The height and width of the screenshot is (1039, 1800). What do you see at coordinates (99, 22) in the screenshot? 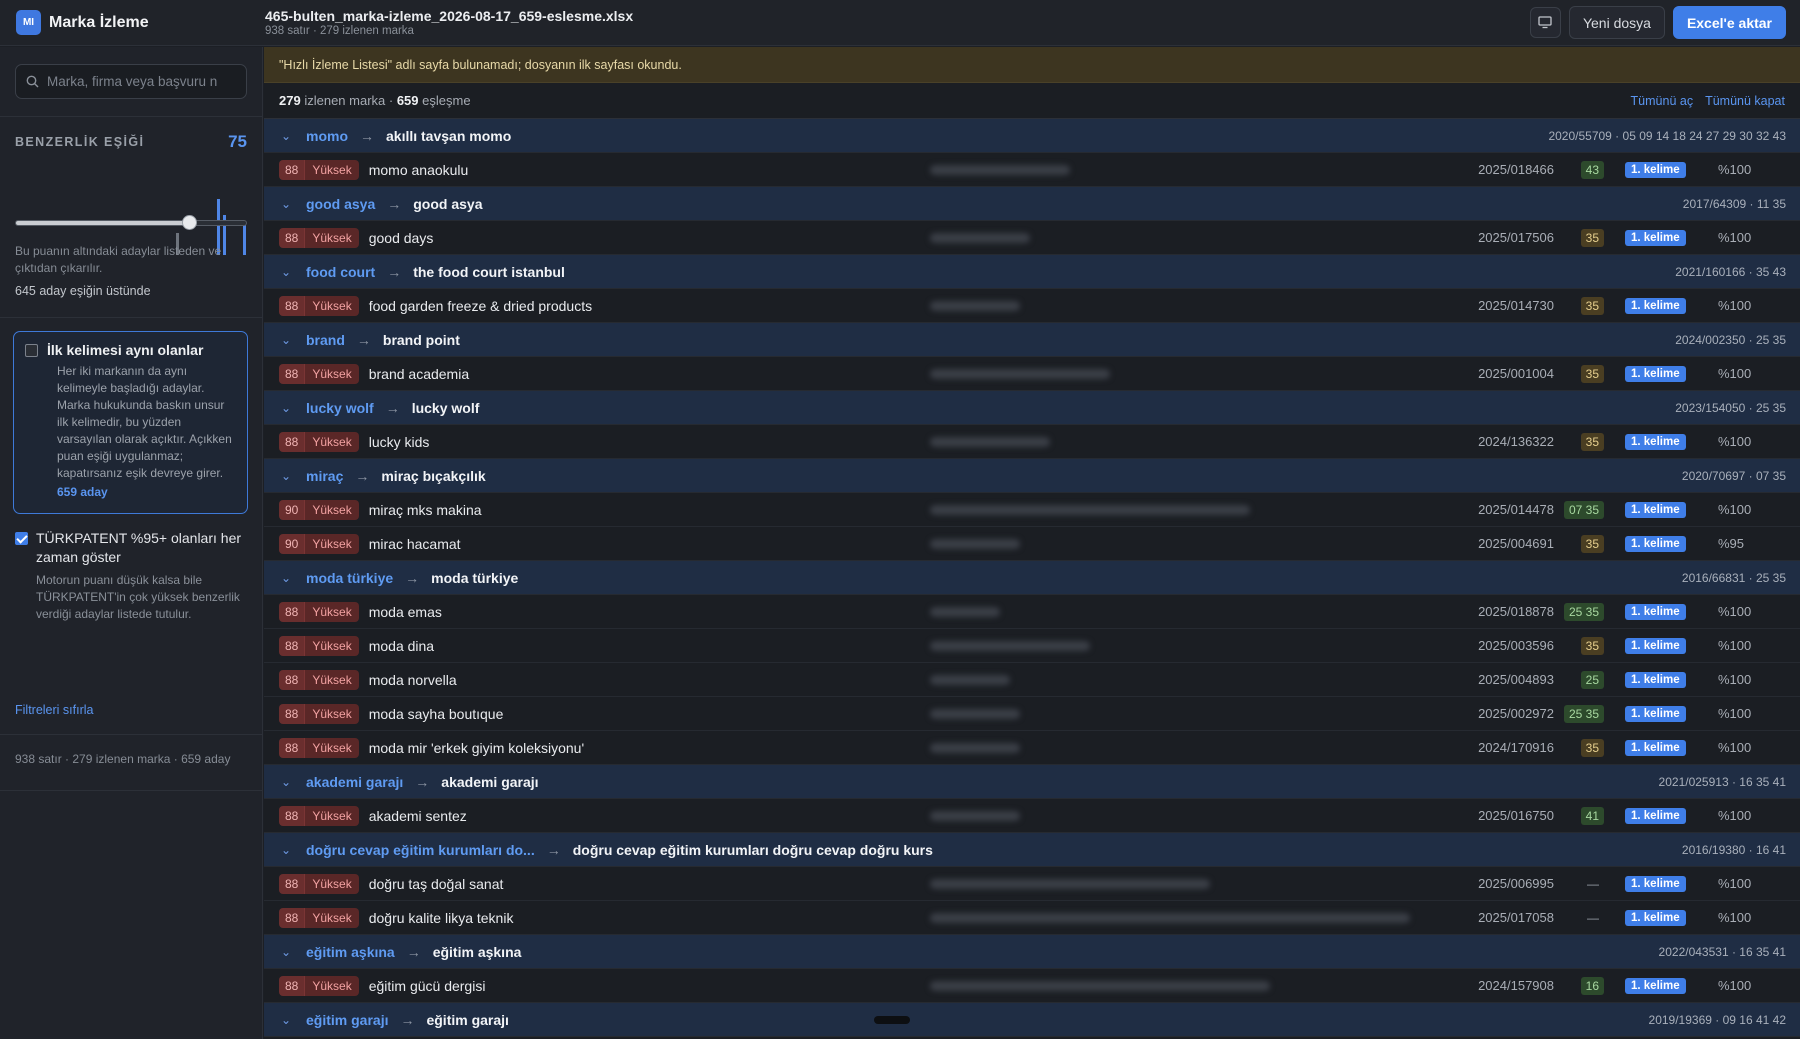
I see `app-title: Marka İzleme` at bounding box center [99, 22].